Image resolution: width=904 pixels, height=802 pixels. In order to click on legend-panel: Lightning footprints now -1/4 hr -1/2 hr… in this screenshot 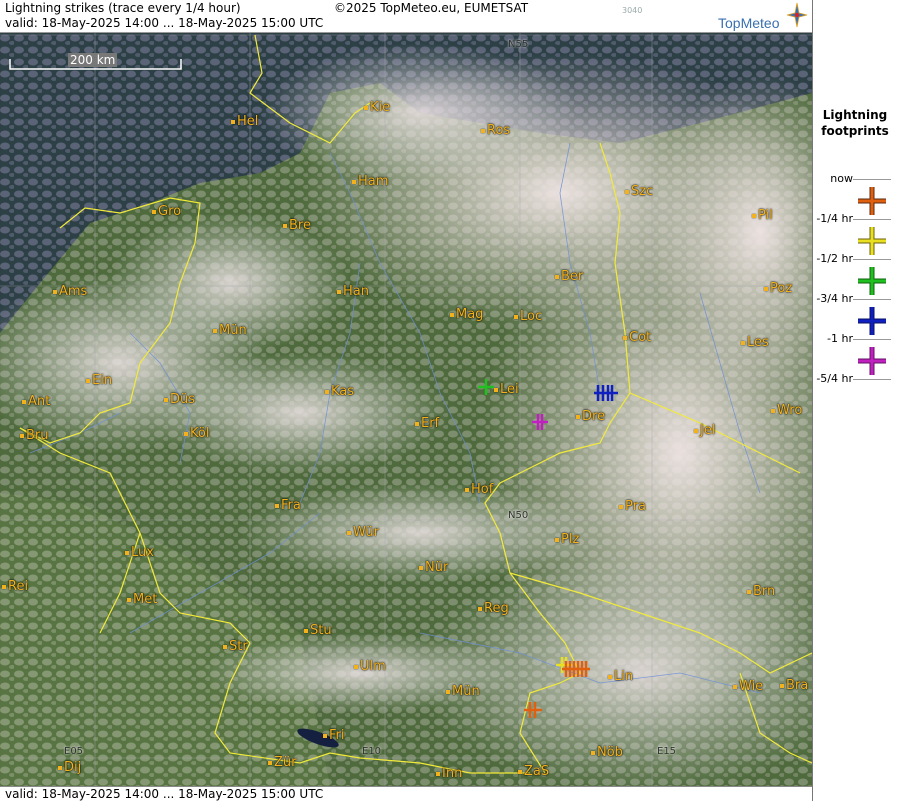, I will do `click(858, 400)`.